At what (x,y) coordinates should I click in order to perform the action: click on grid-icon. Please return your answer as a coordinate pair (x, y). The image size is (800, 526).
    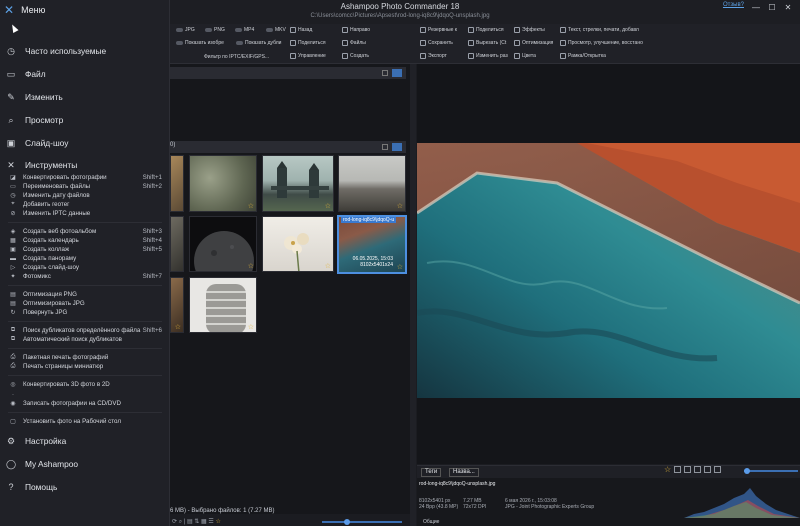
    Looking at the image, I should click on (687, 469).